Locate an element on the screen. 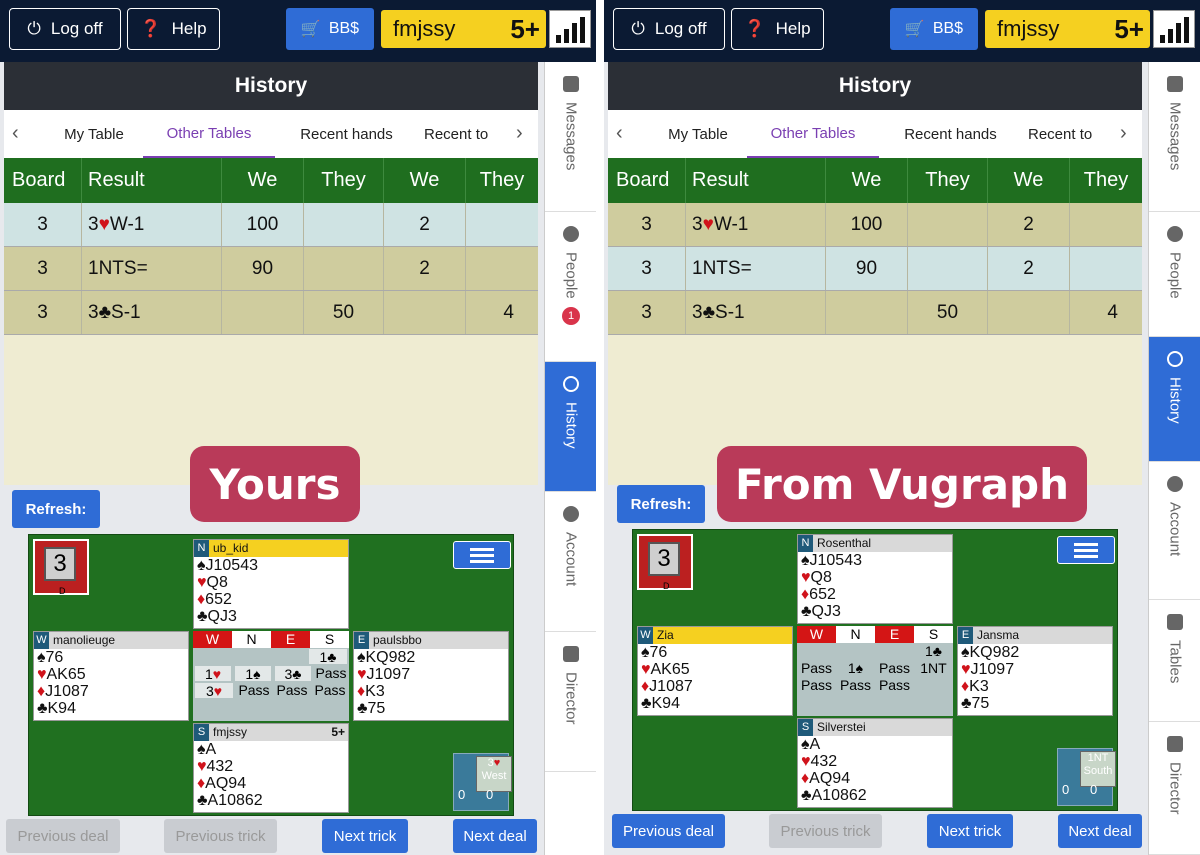 The height and width of the screenshot is (855, 1200). cell-we: 90 is located at coordinates (263, 268).